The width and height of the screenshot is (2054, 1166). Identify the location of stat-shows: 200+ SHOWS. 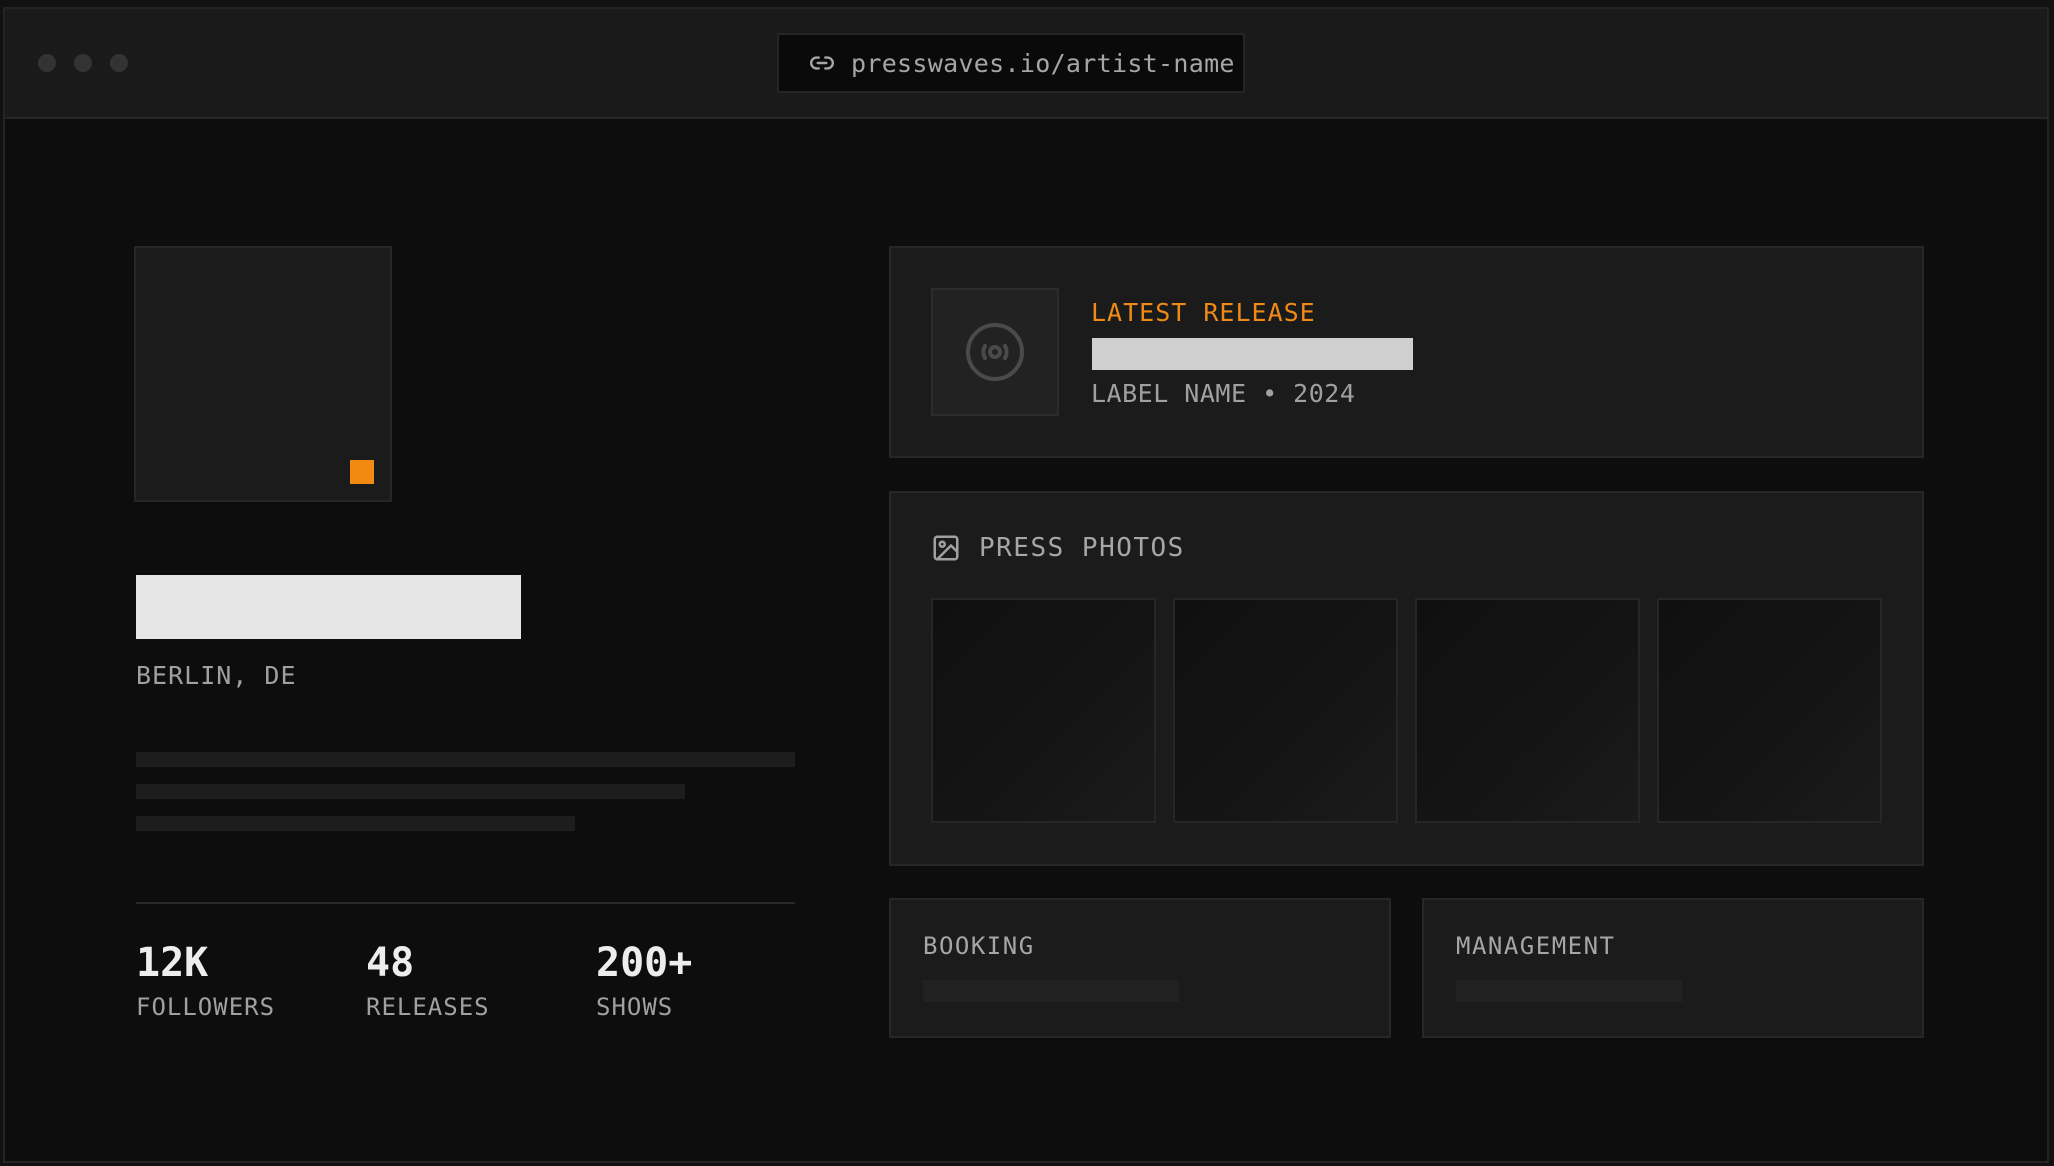
(644, 979).